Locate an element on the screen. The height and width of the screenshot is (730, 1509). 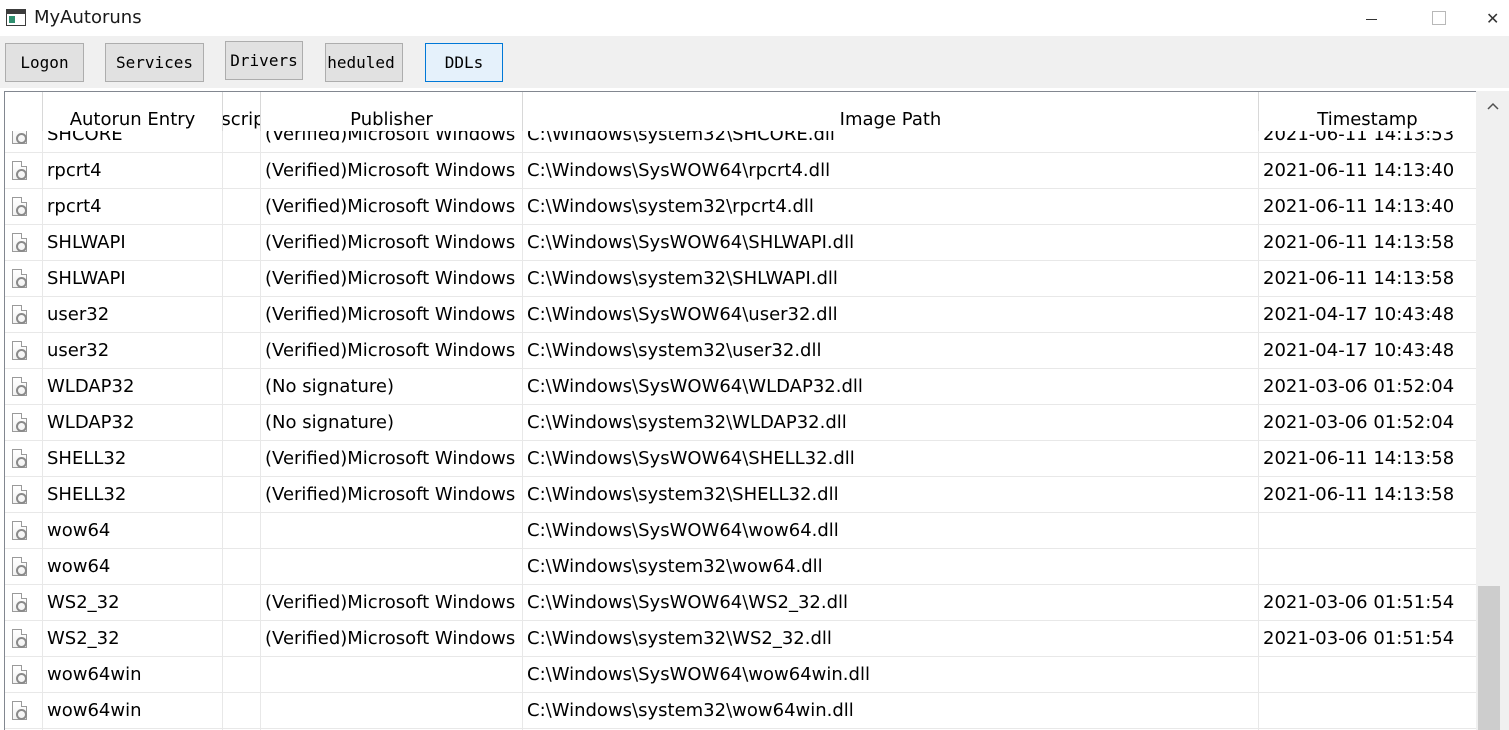
row-entry-name: SHLWAPI is located at coordinates (86, 242).